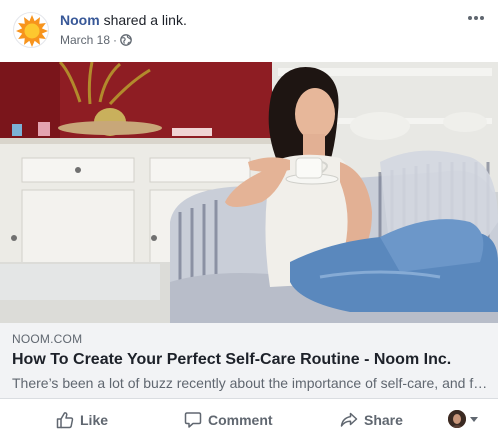 Image resolution: width=498 pixels, height=439 pixels. What do you see at coordinates (47, 339) in the screenshot?
I see `link-domain: NOOM.COM` at bounding box center [47, 339].